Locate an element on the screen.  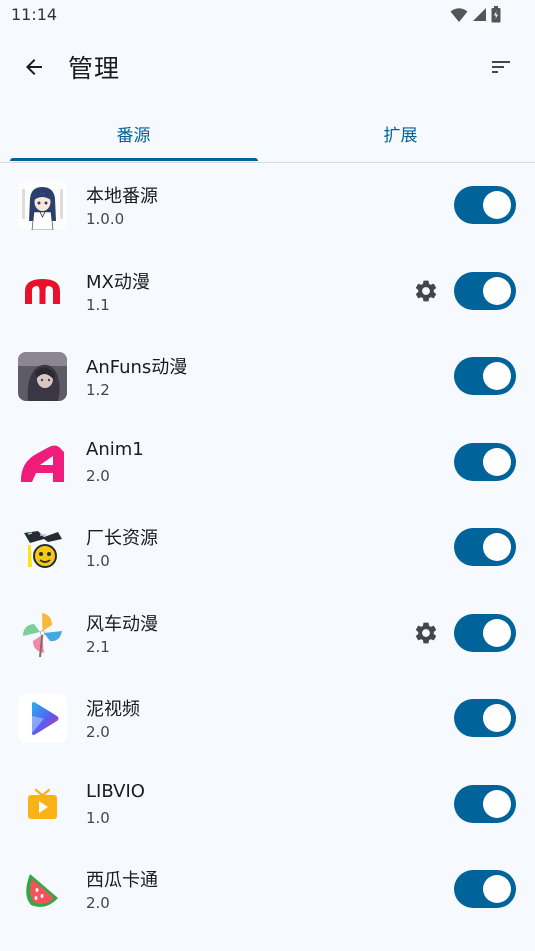
source-name: 泥视频 is located at coordinates (113, 709).